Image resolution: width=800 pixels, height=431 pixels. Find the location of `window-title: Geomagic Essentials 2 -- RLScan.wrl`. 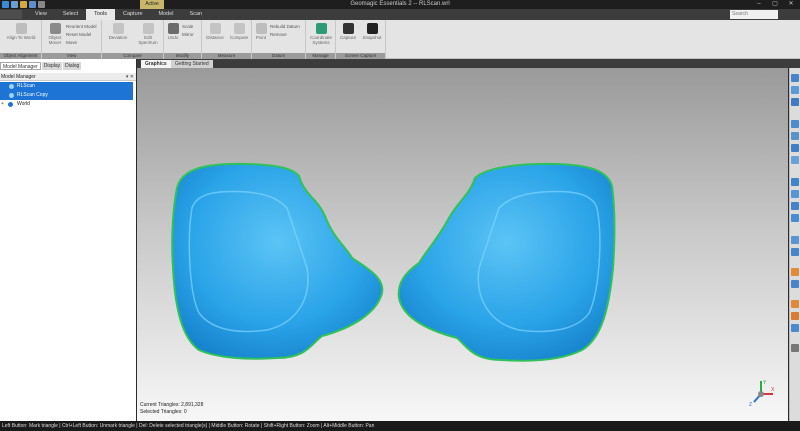

window-title: Geomagic Essentials 2 -- RLScan.wrl is located at coordinates (400, 4).